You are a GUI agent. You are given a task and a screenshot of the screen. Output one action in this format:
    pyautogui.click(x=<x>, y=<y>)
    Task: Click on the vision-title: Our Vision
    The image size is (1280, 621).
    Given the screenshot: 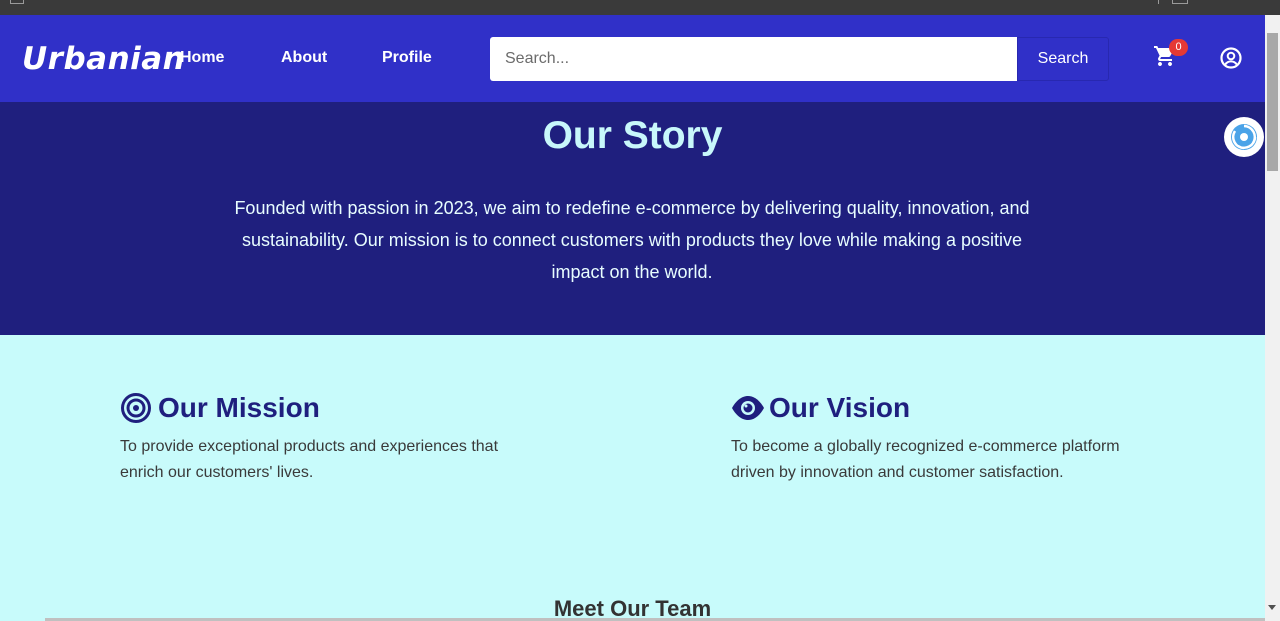 What is the action you would take?
    pyautogui.click(x=840, y=407)
    